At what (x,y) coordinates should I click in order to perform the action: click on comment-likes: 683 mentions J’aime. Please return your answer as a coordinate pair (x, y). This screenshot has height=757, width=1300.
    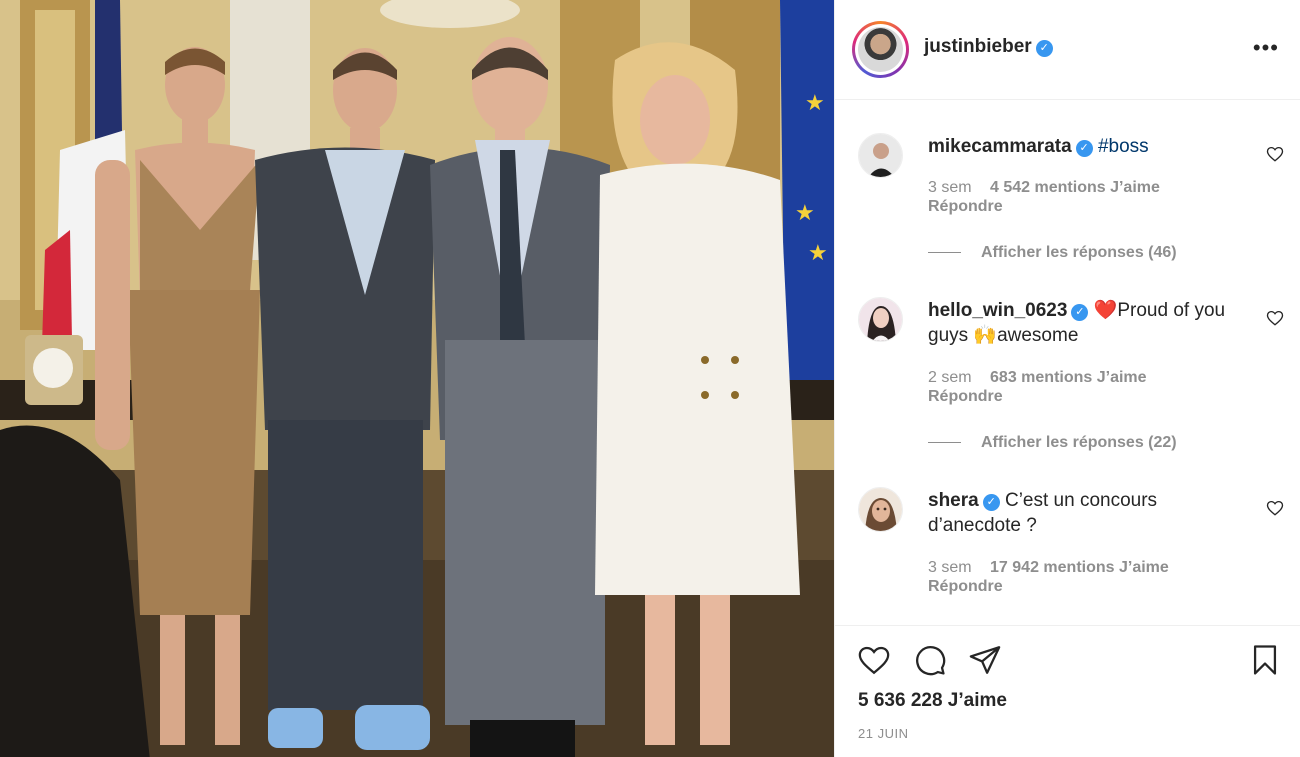
    Looking at the image, I should click on (1068, 377).